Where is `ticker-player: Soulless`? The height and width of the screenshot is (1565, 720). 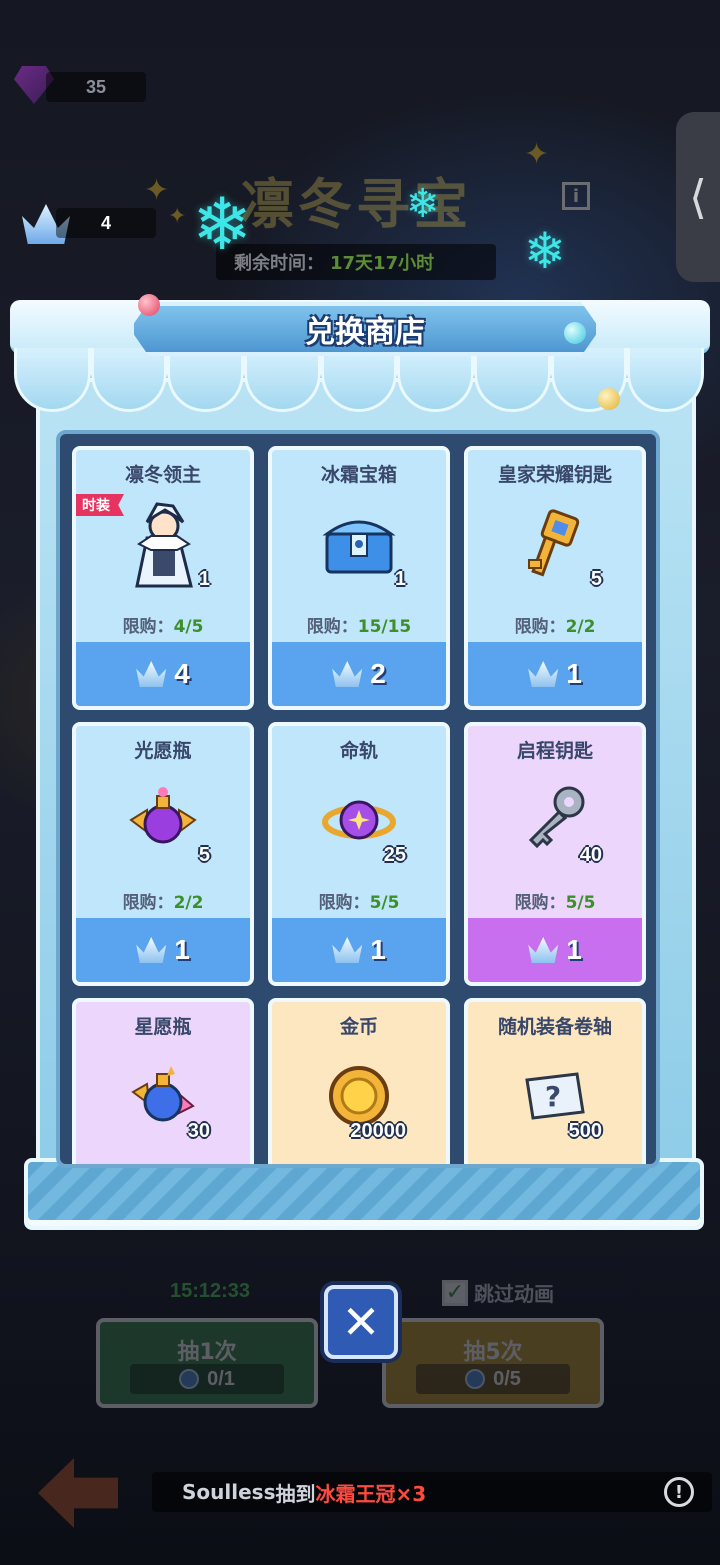 ticker-player: Soulless is located at coordinates (229, 1492).